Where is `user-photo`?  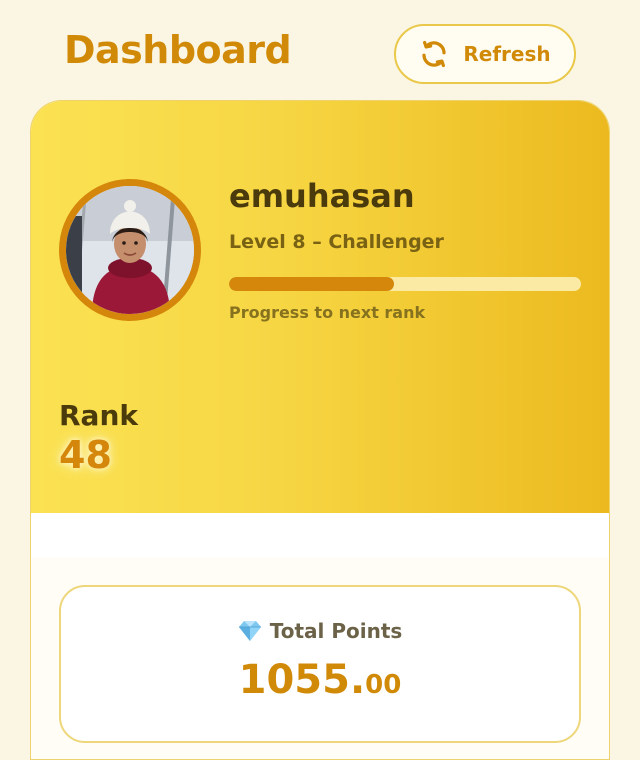 user-photo is located at coordinates (130, 250).